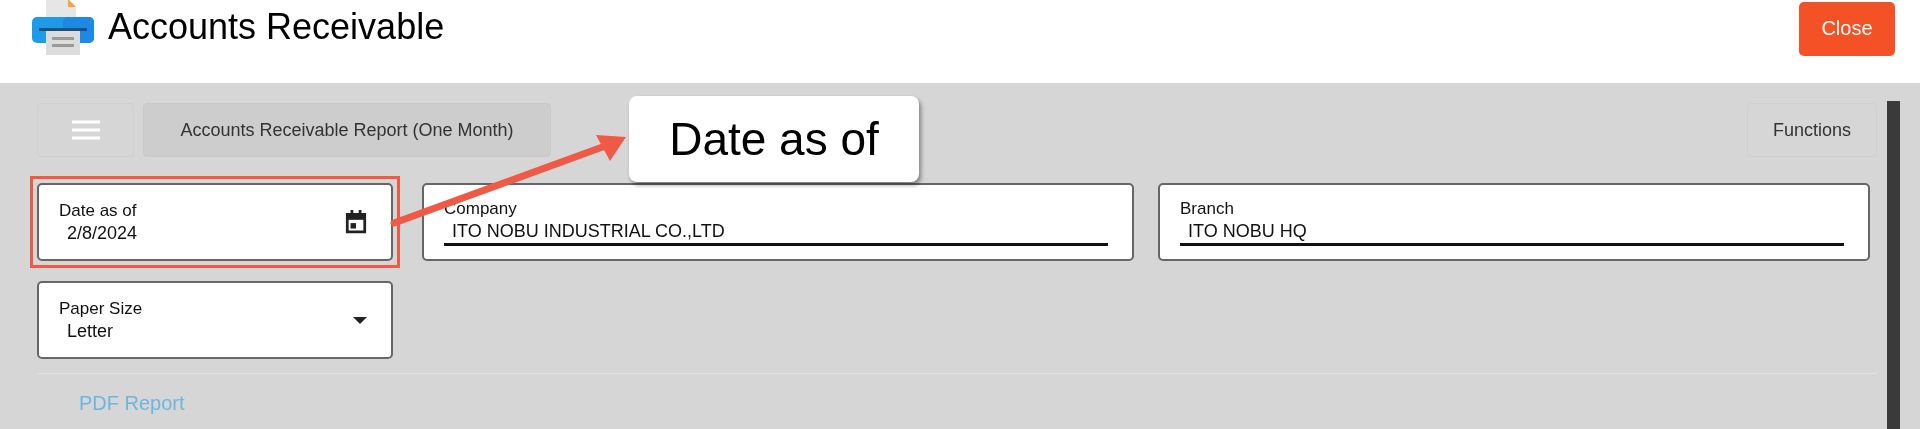  Describe the element at coordinates (102, 233) in the screenshot. I see `field-value: 2/8/2024` at that location.